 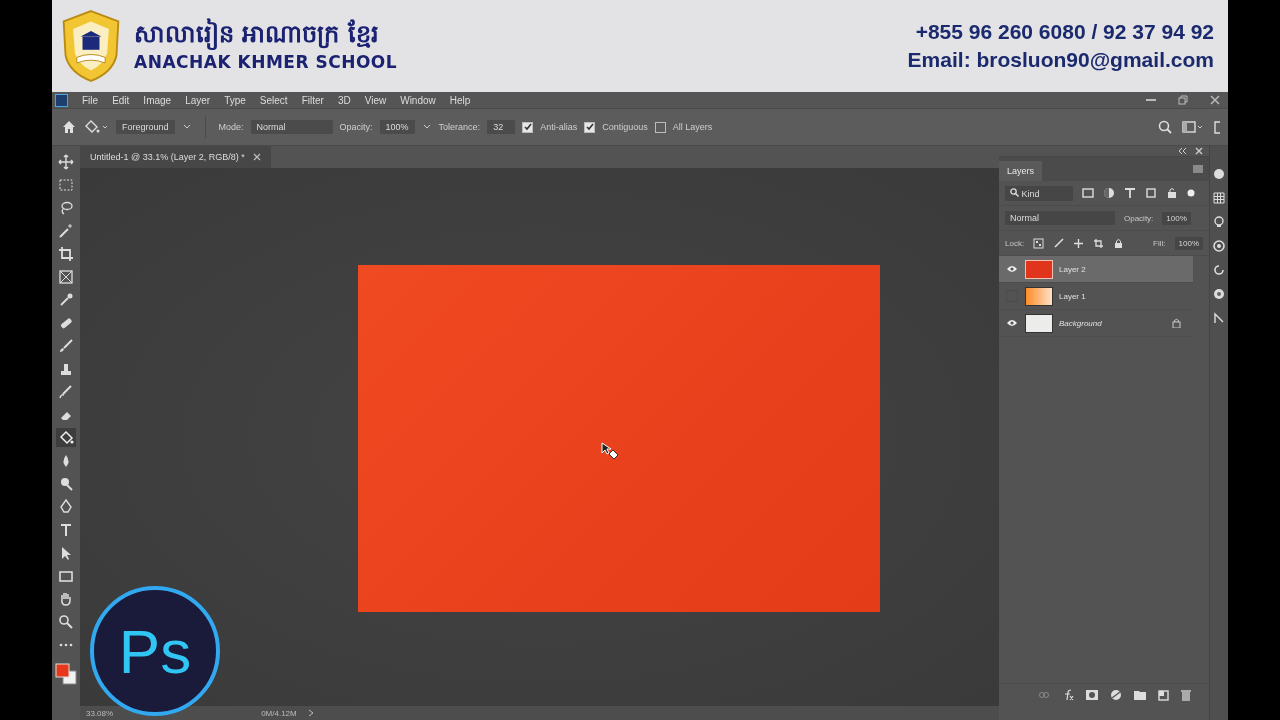 What do you see at coordinates (1091, 695) in the screenshot?
I see `mask-icon` at bounding box center [1091, 695].